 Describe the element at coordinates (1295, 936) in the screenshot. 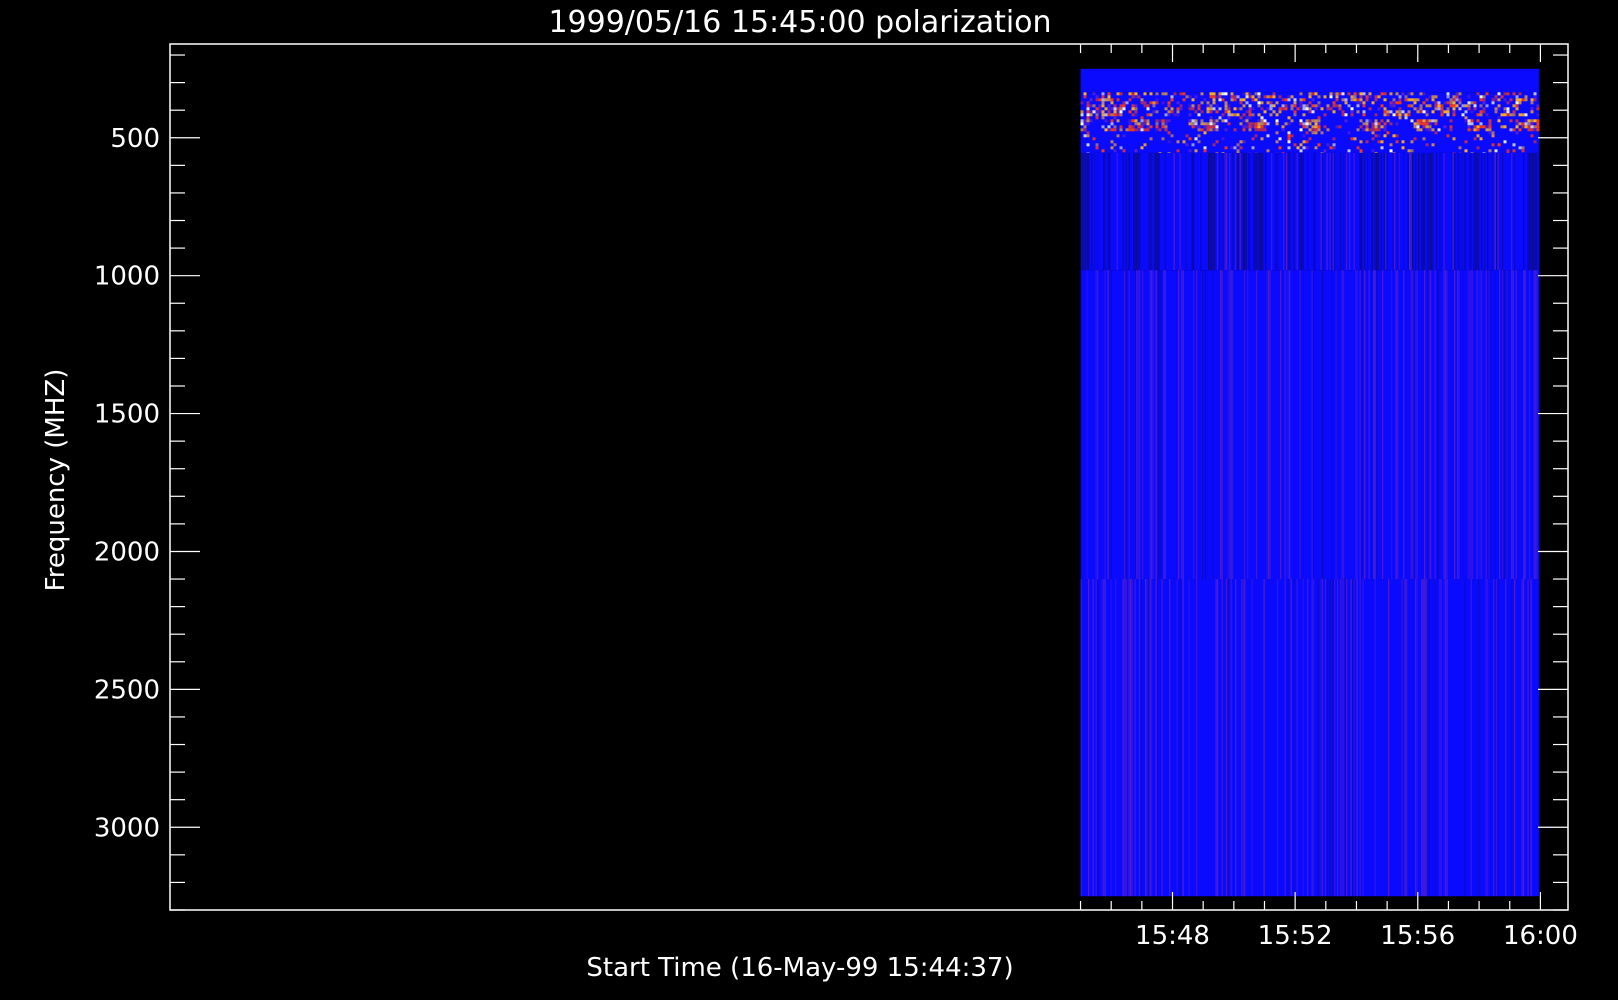

I see `x-tick-label: 15:52` at that location.